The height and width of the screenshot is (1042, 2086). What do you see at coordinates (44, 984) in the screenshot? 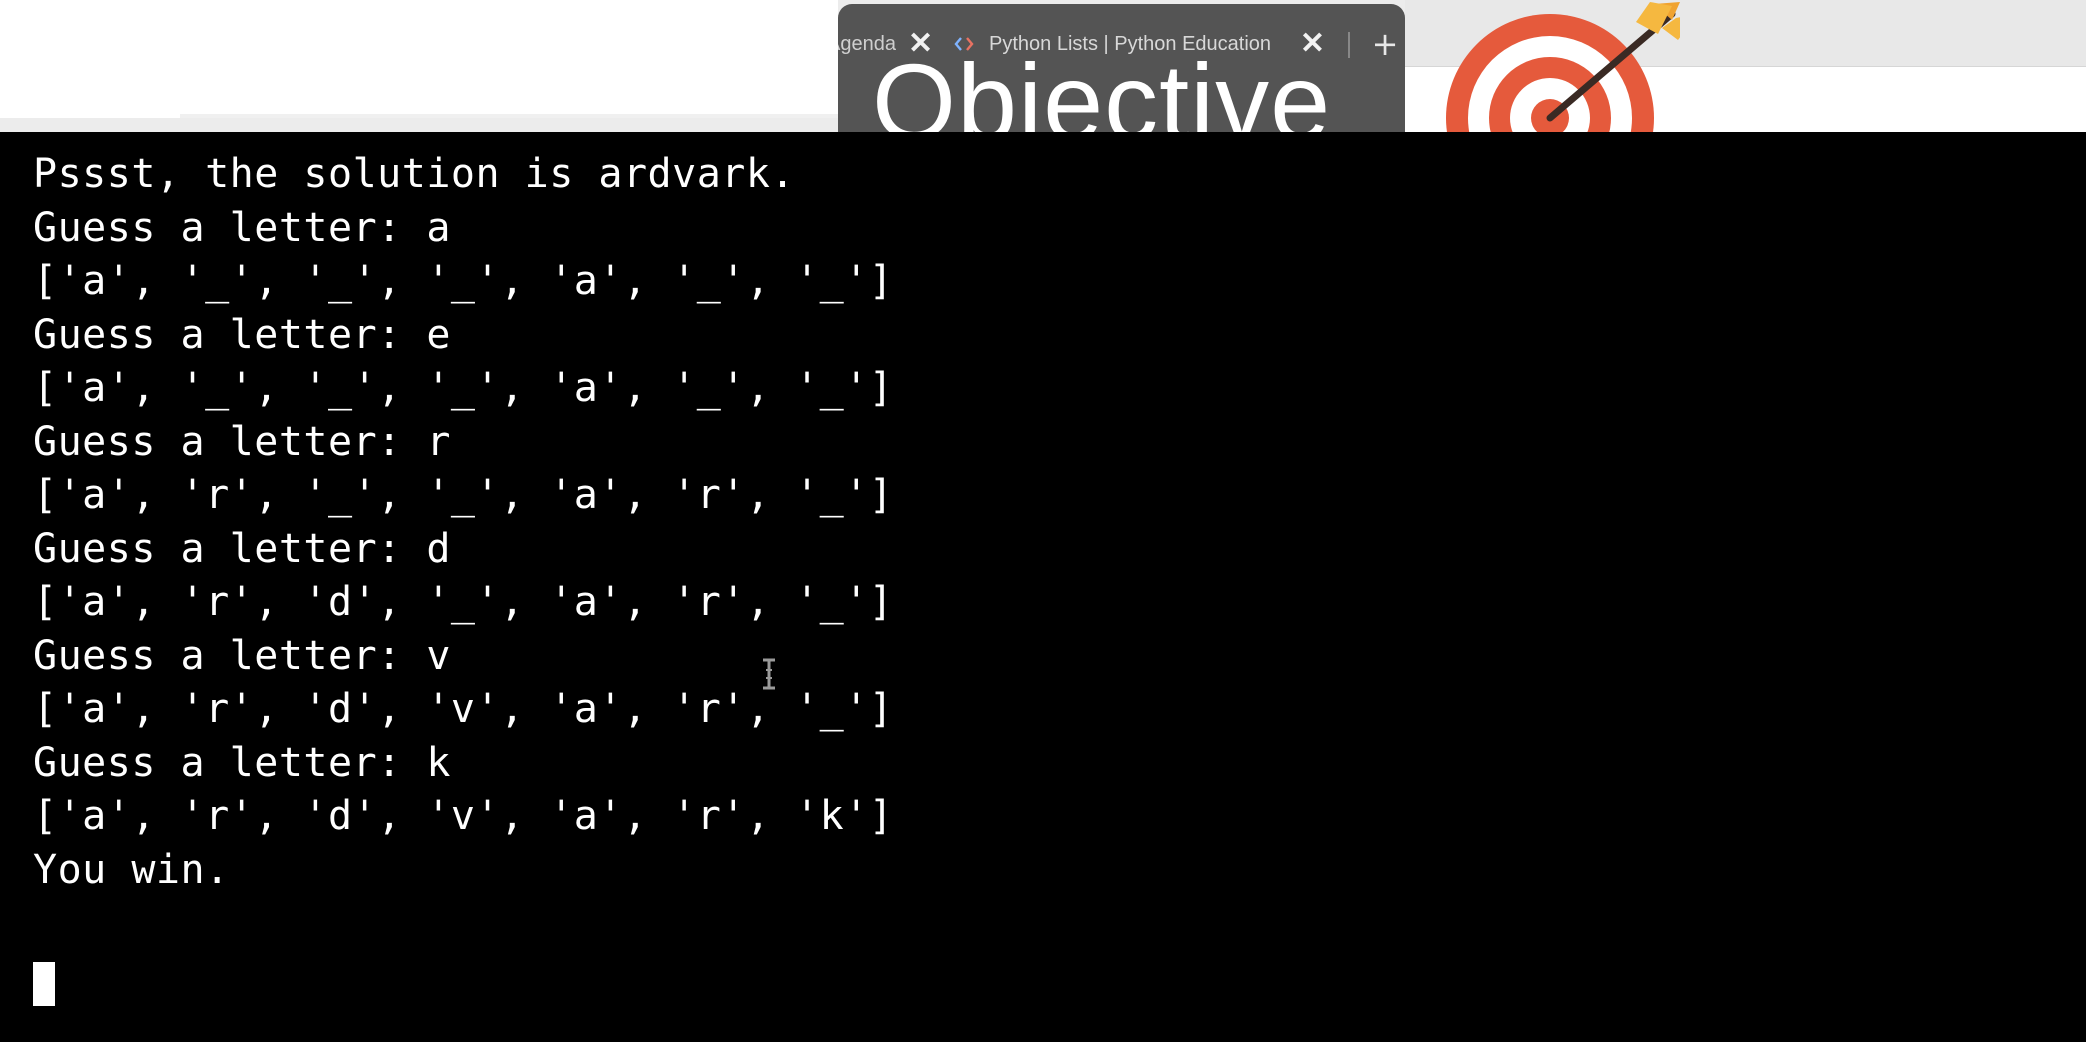
I see `terminal-caret` at bounding box center [44, 984].